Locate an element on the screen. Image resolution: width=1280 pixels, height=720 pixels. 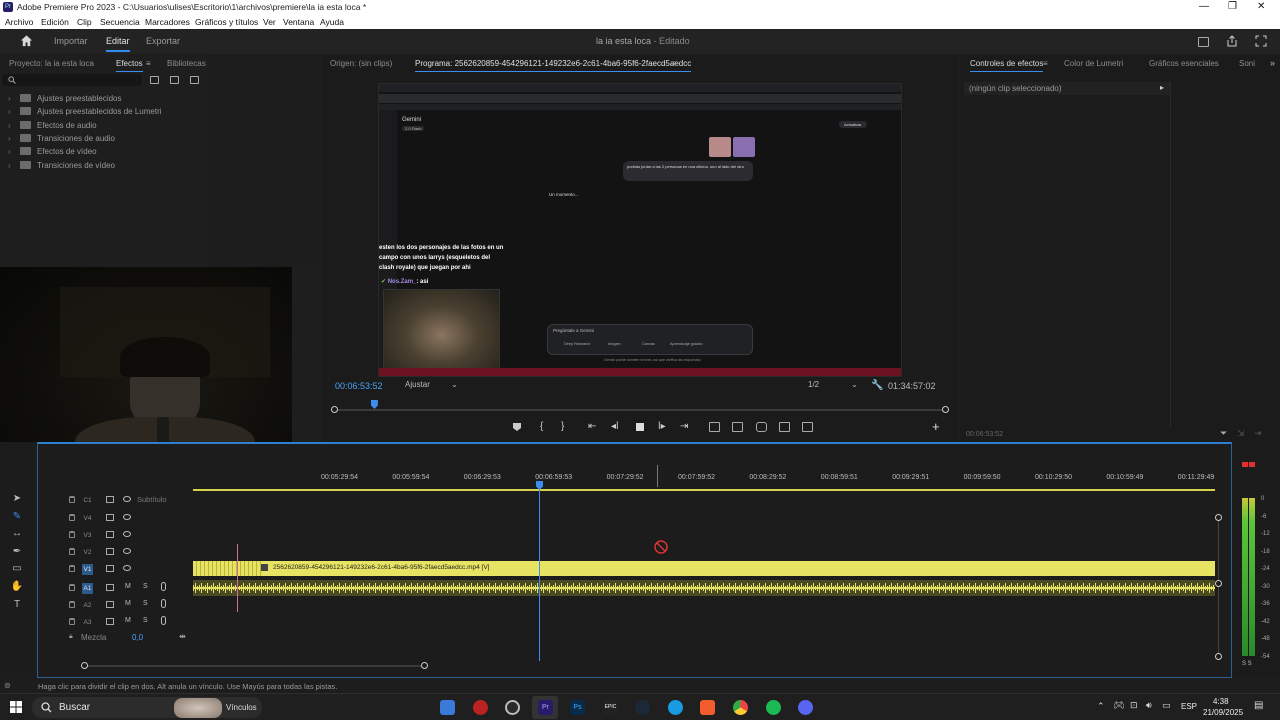
taskbar-brave-icon is located at coordinates (707, 707).